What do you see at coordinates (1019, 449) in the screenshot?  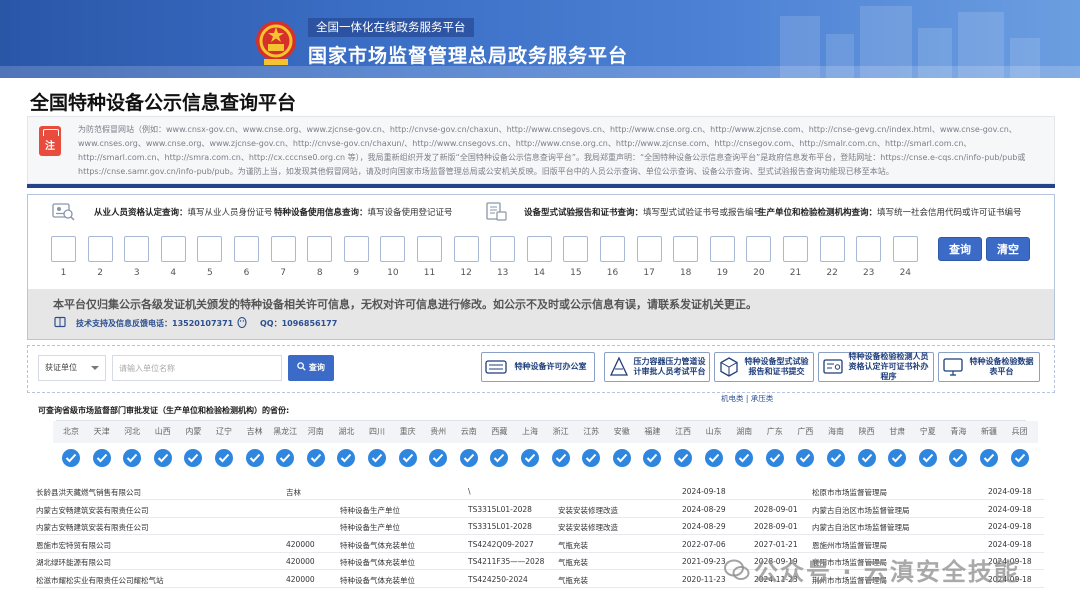 I see `province-item: 兵团` at bounding box center [1019, 449].